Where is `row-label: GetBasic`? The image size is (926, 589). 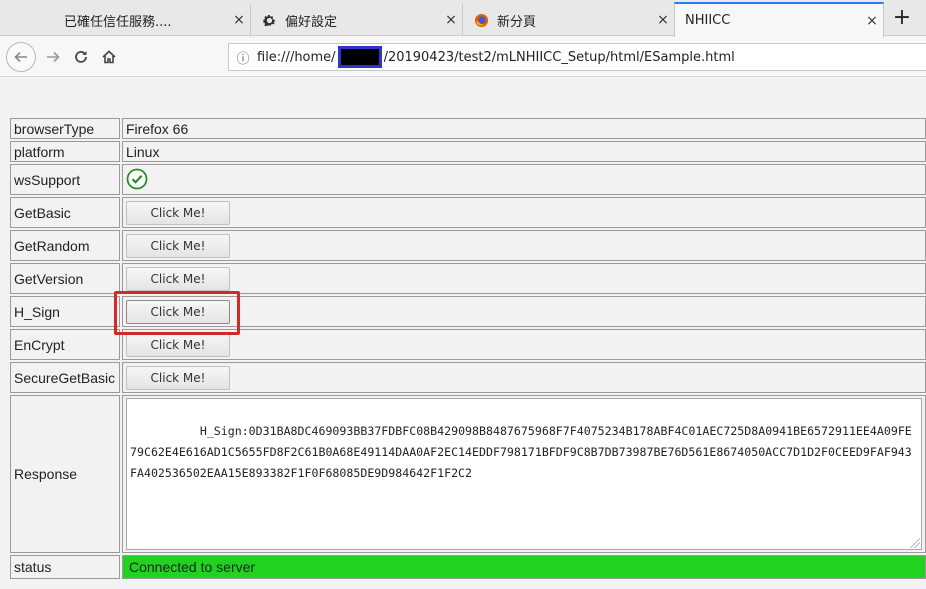
row-label: GetBasic is located at coordinates (65, 212).